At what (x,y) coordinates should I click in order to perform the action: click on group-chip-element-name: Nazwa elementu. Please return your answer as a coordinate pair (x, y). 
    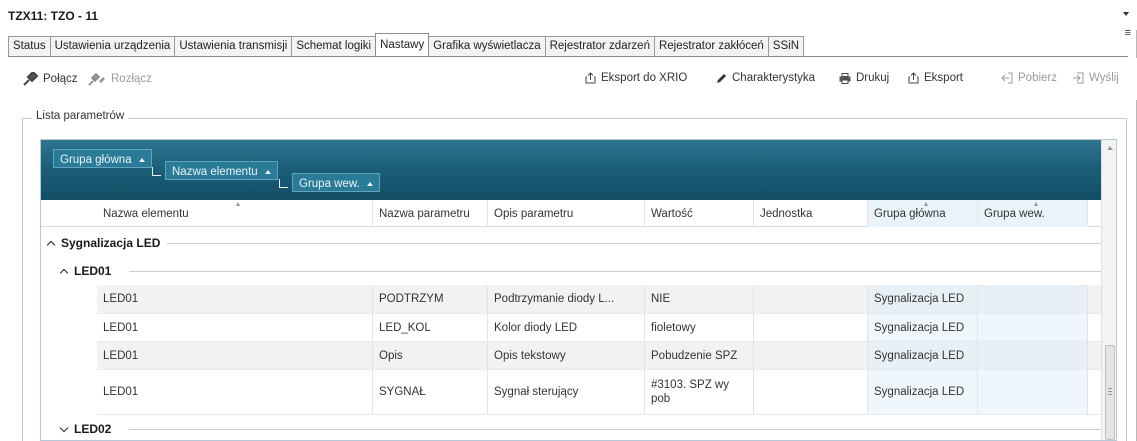
    Looking at the image, I should click on (221, 170).